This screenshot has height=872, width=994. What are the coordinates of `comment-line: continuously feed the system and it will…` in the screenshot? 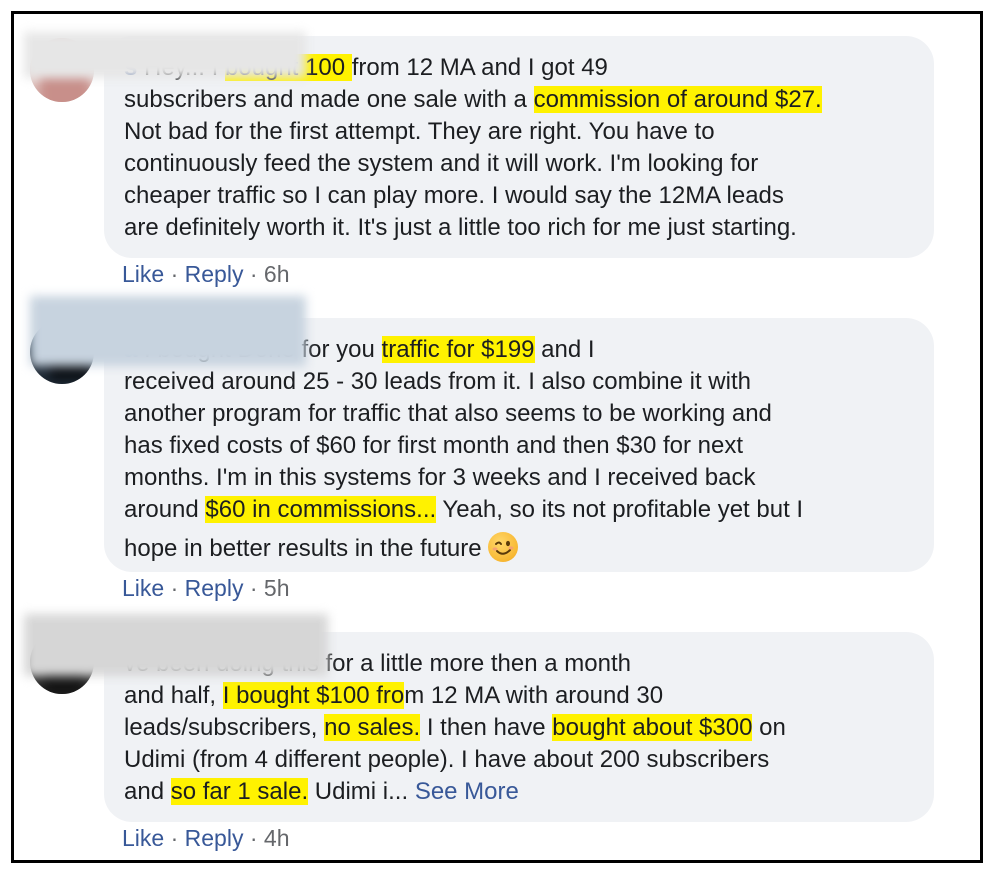 It's located at (521, 164).